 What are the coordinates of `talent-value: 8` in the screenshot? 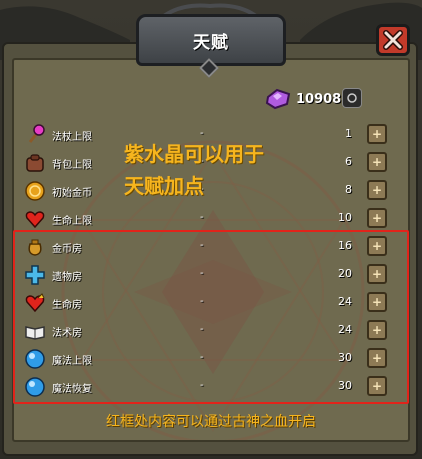 It's located at (348, 189).